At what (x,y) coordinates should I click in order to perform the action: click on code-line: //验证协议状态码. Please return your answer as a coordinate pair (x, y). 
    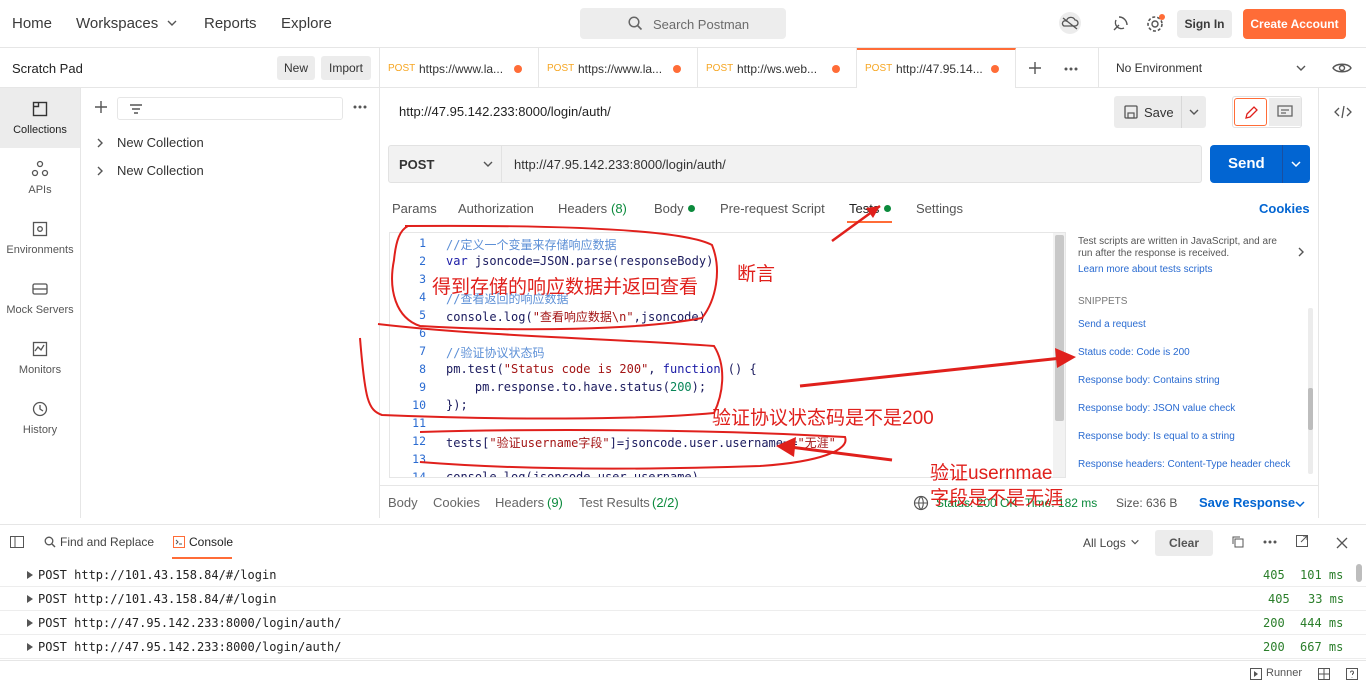
    Looking at the image, I should click on (495, 352).